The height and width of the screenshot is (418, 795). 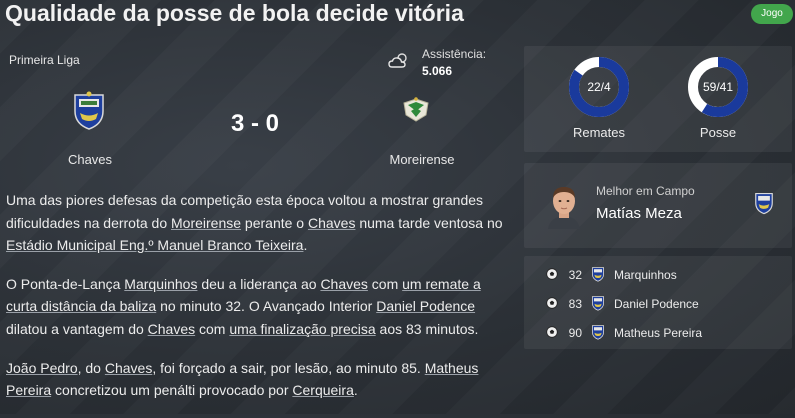 I want to click on goal-row: 83 Daniel Podence, so click(x=658, y=304).